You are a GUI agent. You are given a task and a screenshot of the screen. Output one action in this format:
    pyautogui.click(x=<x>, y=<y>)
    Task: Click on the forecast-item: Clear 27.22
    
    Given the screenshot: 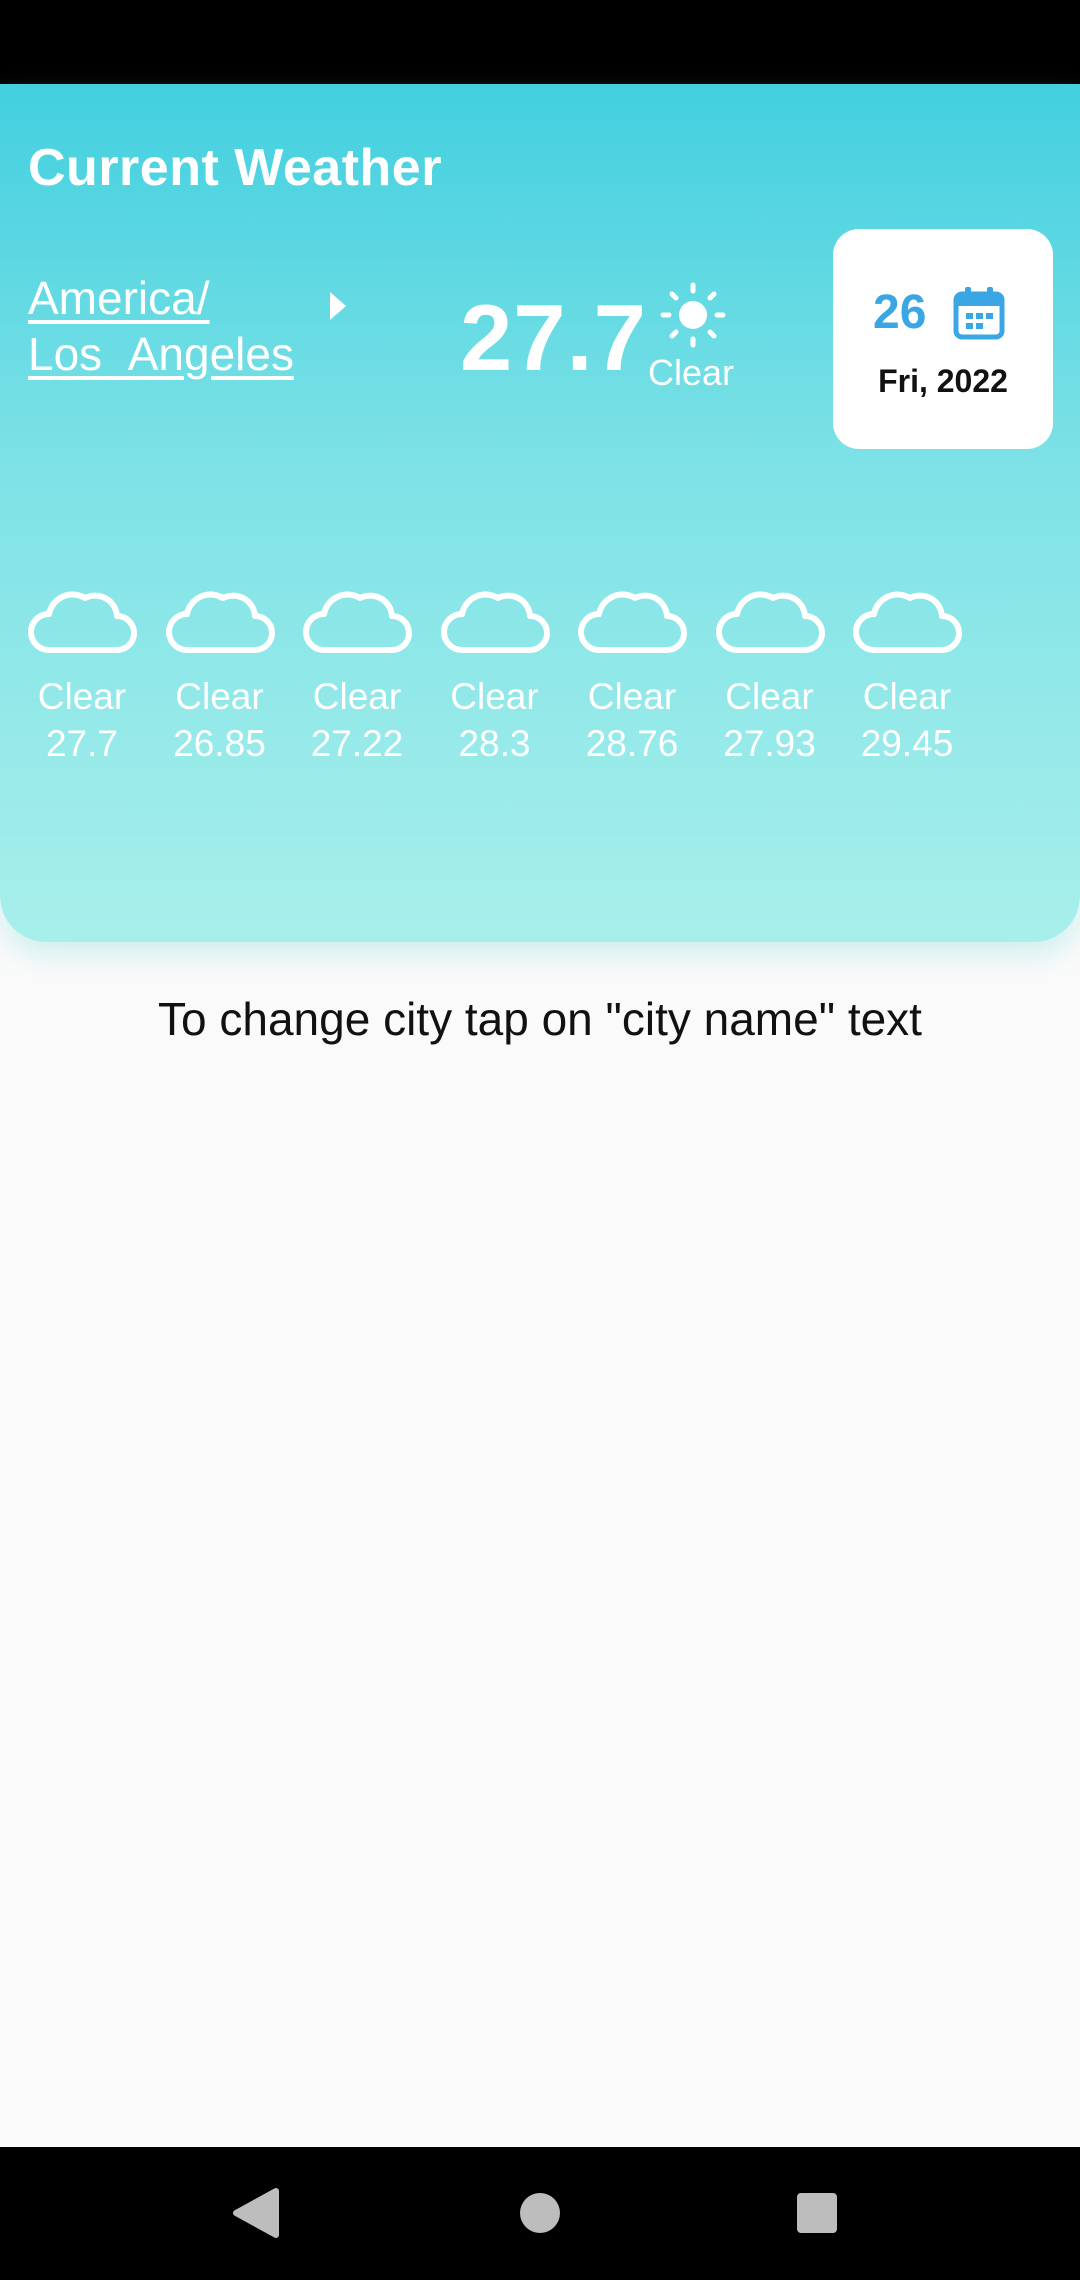 What is the action you would take?
    pyautogui.click(x=357, y=675)
    